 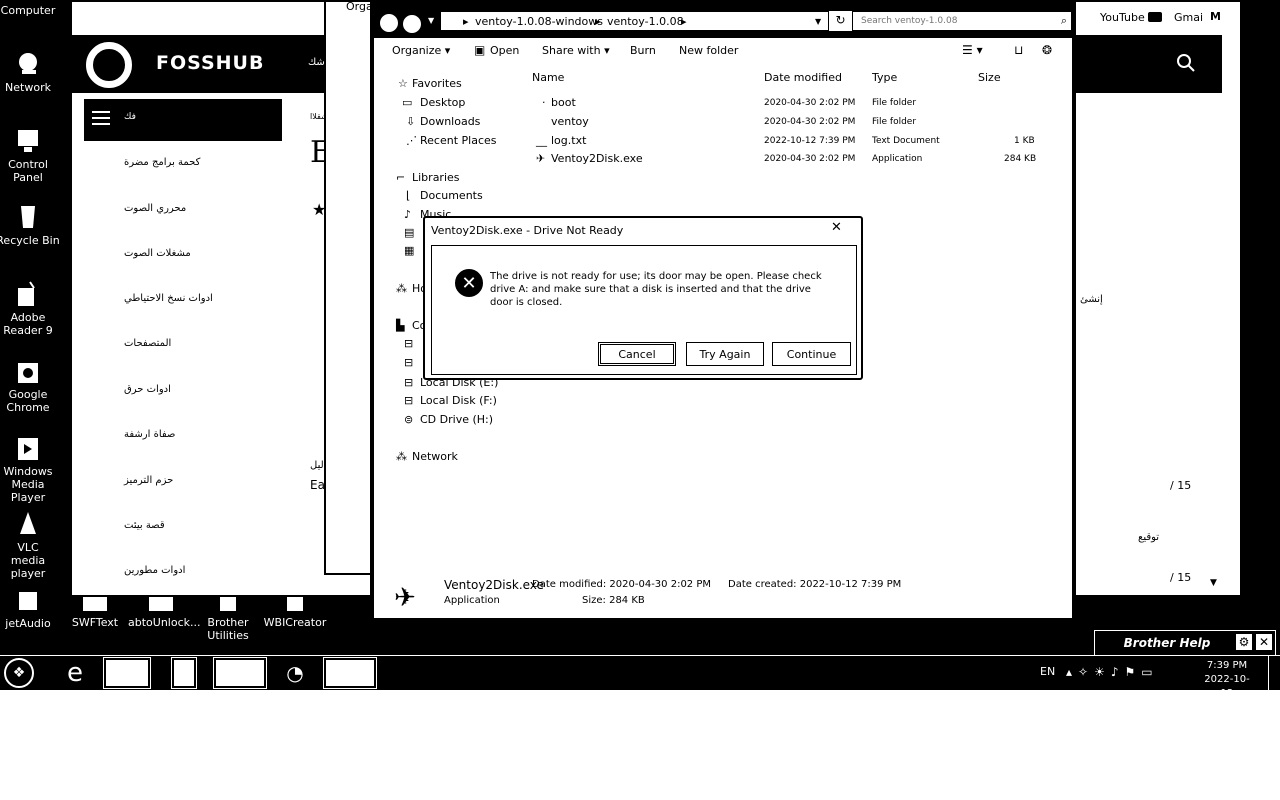 What do you see at coordinates (548, 77) in the screenshot?
I see `column-header-name: Name` at bounding box center [548, 77].